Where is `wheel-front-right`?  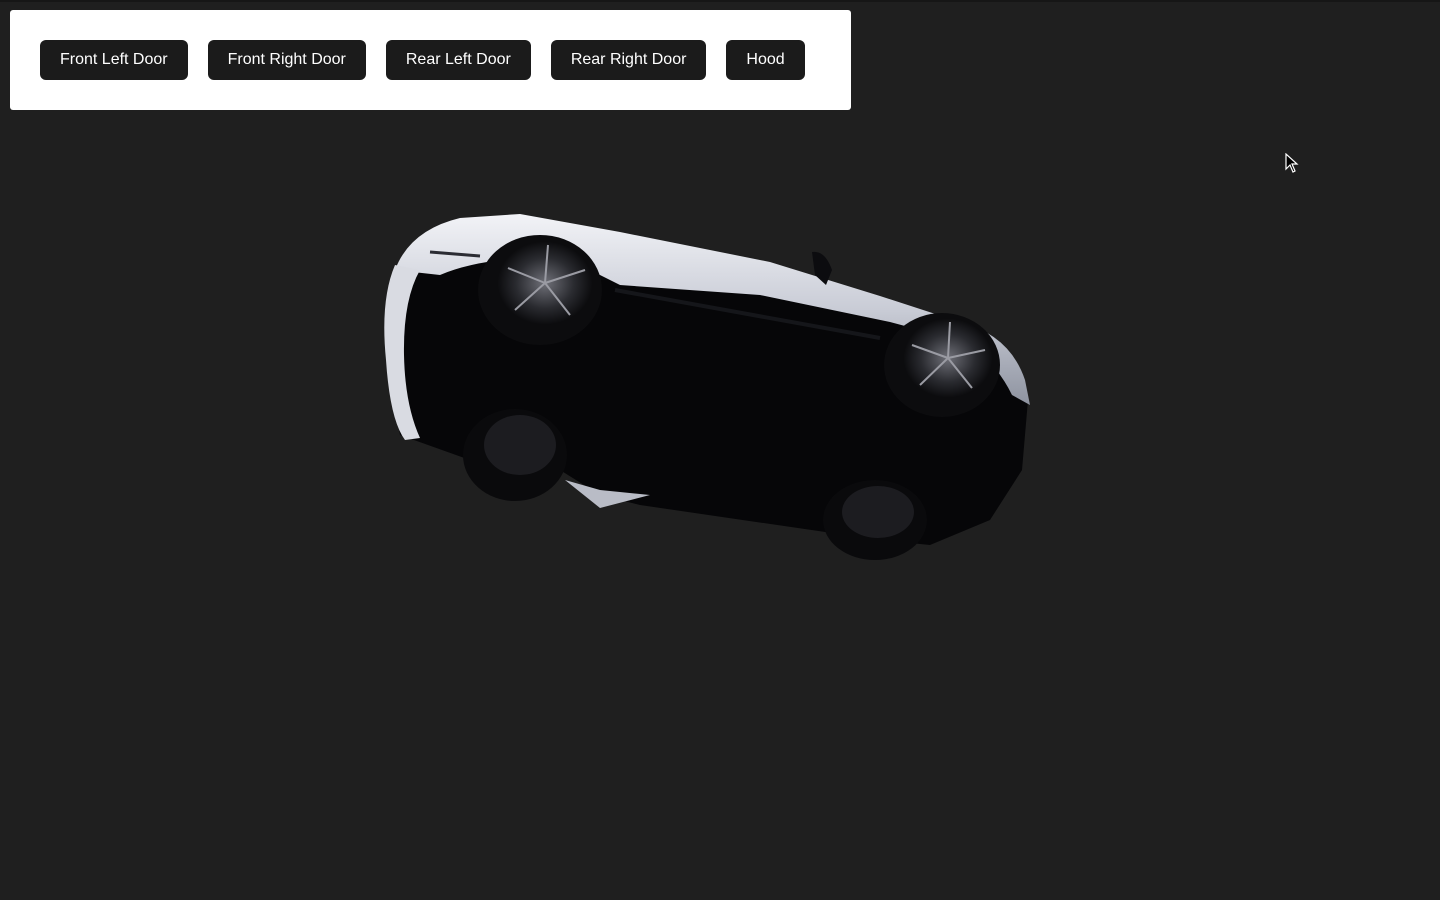
wheel-front-right is located at coordinates (942, 365).